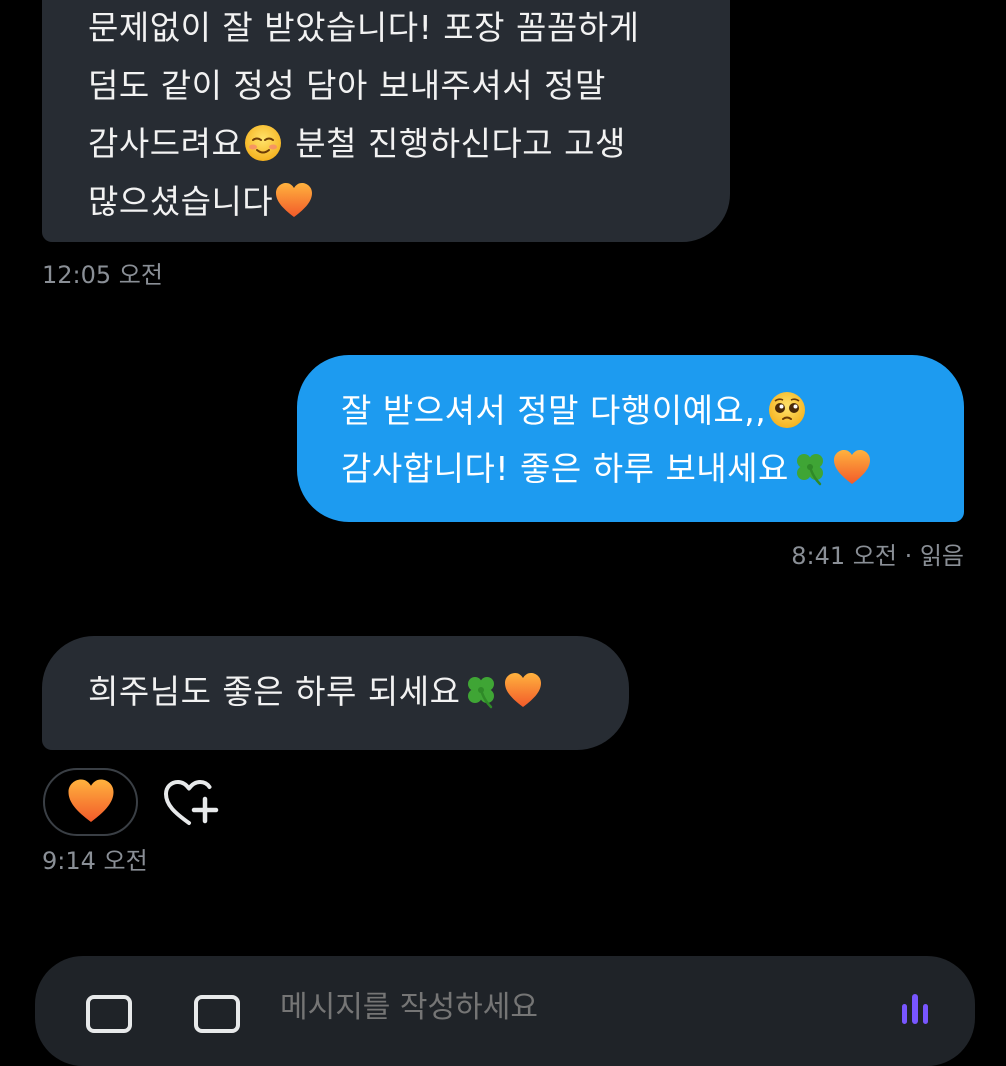 This screenshot has height=1066, width=1006. What do you see at coordinates (217, 1014) in the screenshot?
I see `image-icon` at bounding box center [217, 1014].